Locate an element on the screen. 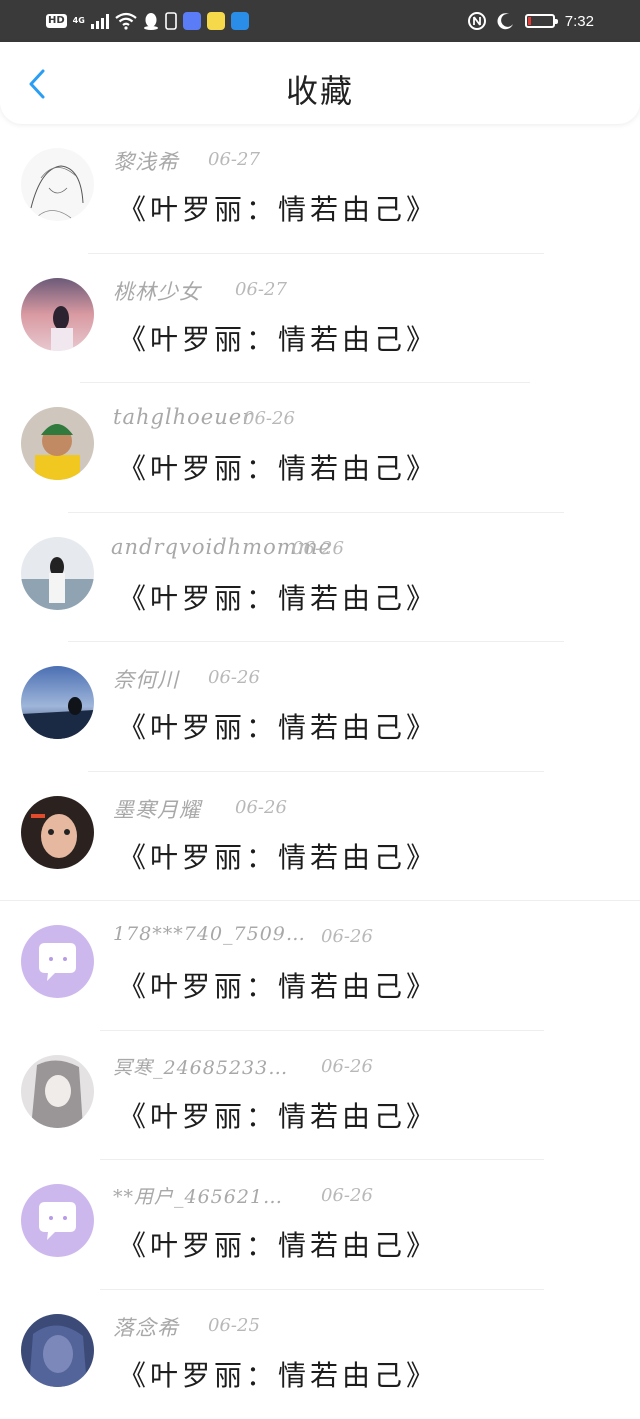  signal-icon is located at coordinates (100, 21).